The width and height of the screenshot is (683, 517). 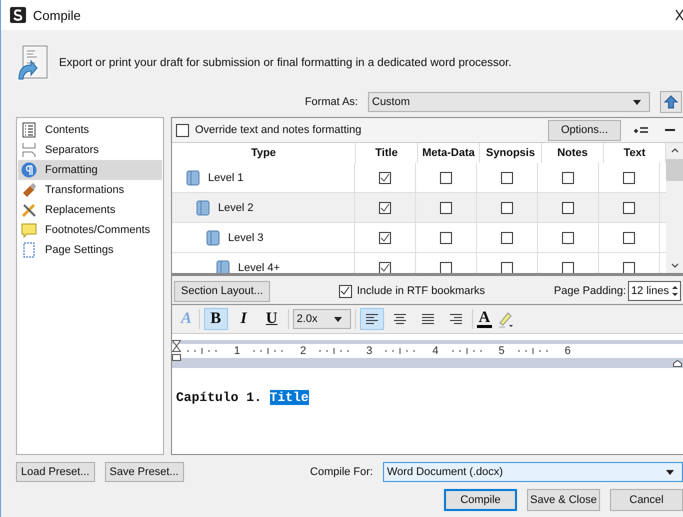 What do you see at coordinates (511, 153) in the screenshot?
I see `column-header: Synopsis` at bounding box center [511, 153].